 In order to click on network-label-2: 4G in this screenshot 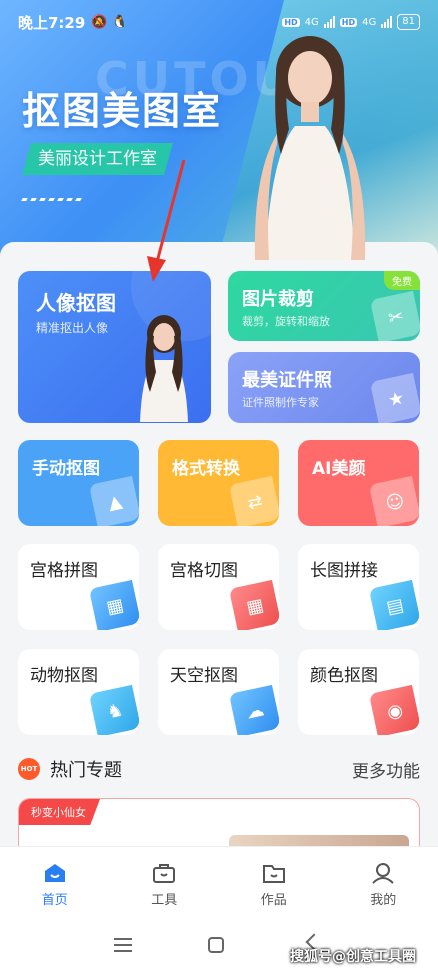, I will do `click(369, 22)`.